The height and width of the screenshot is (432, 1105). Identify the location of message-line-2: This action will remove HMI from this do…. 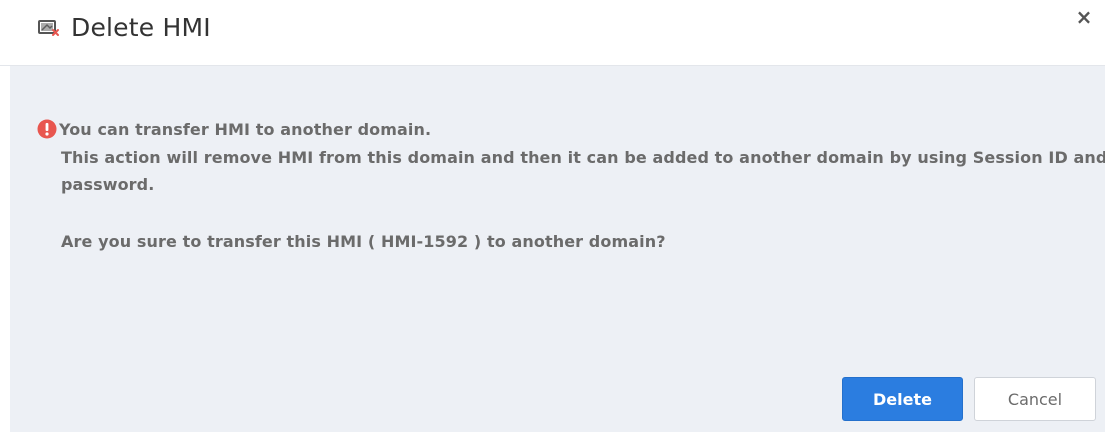
(583, 157).